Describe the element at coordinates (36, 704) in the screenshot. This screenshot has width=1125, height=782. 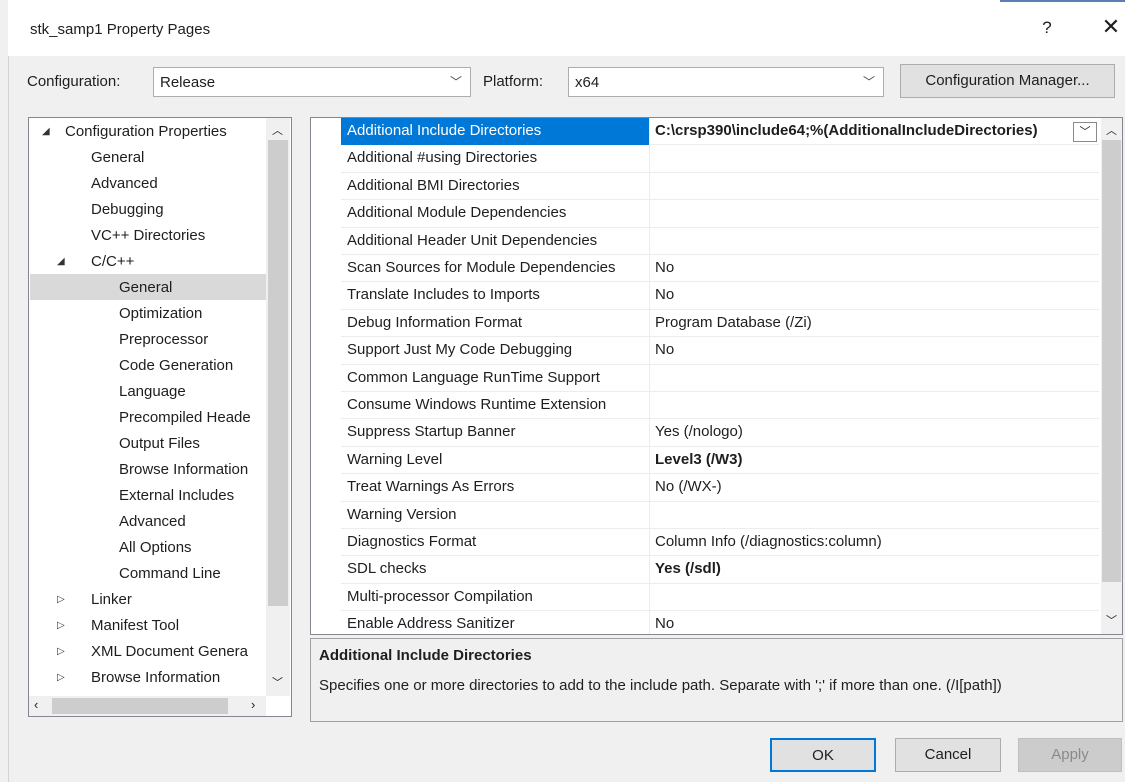
I see `scroll-left-icon: ‹` at that location.